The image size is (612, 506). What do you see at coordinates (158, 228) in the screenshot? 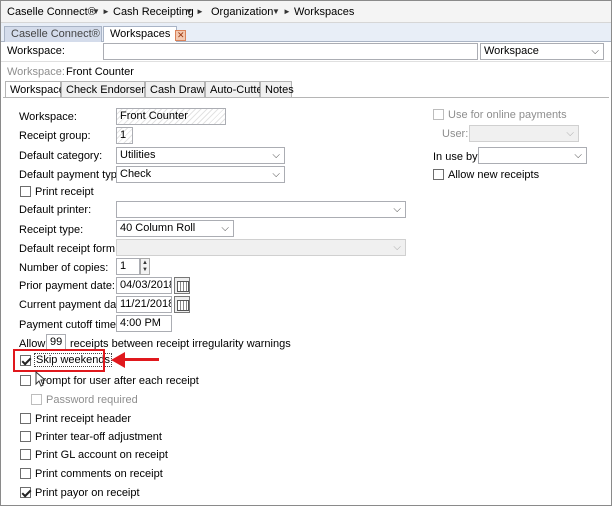
I see `receipt-type-value: 40 Column Roll` at bounding box center [158, 228].